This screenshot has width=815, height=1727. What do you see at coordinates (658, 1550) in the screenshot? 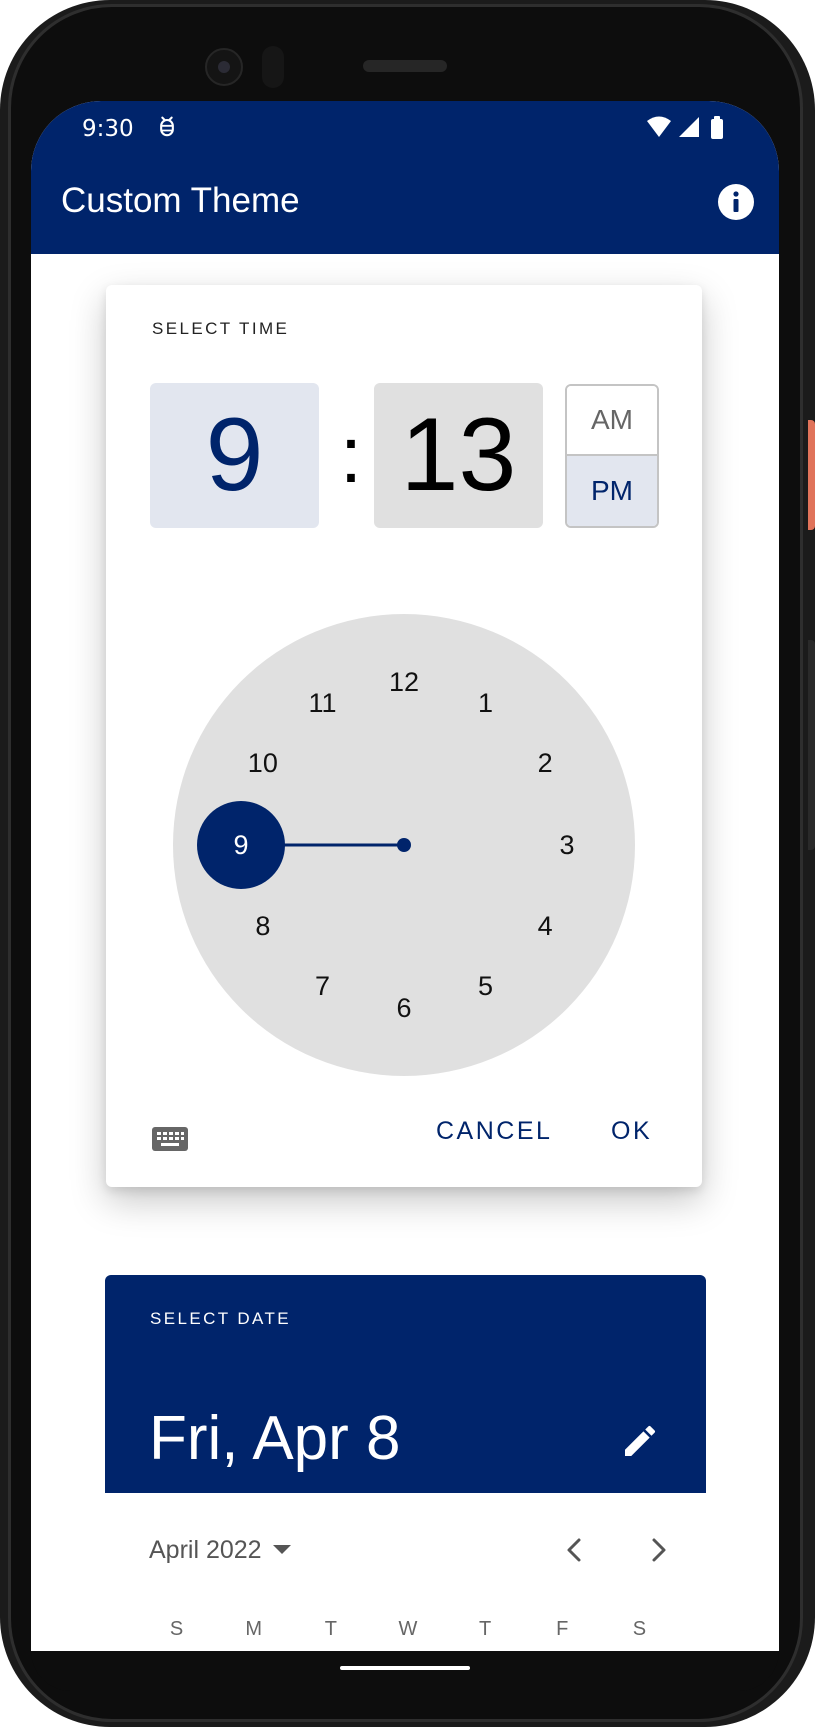
I see `chevron-right-icon` at bounding box center [658, 1550].